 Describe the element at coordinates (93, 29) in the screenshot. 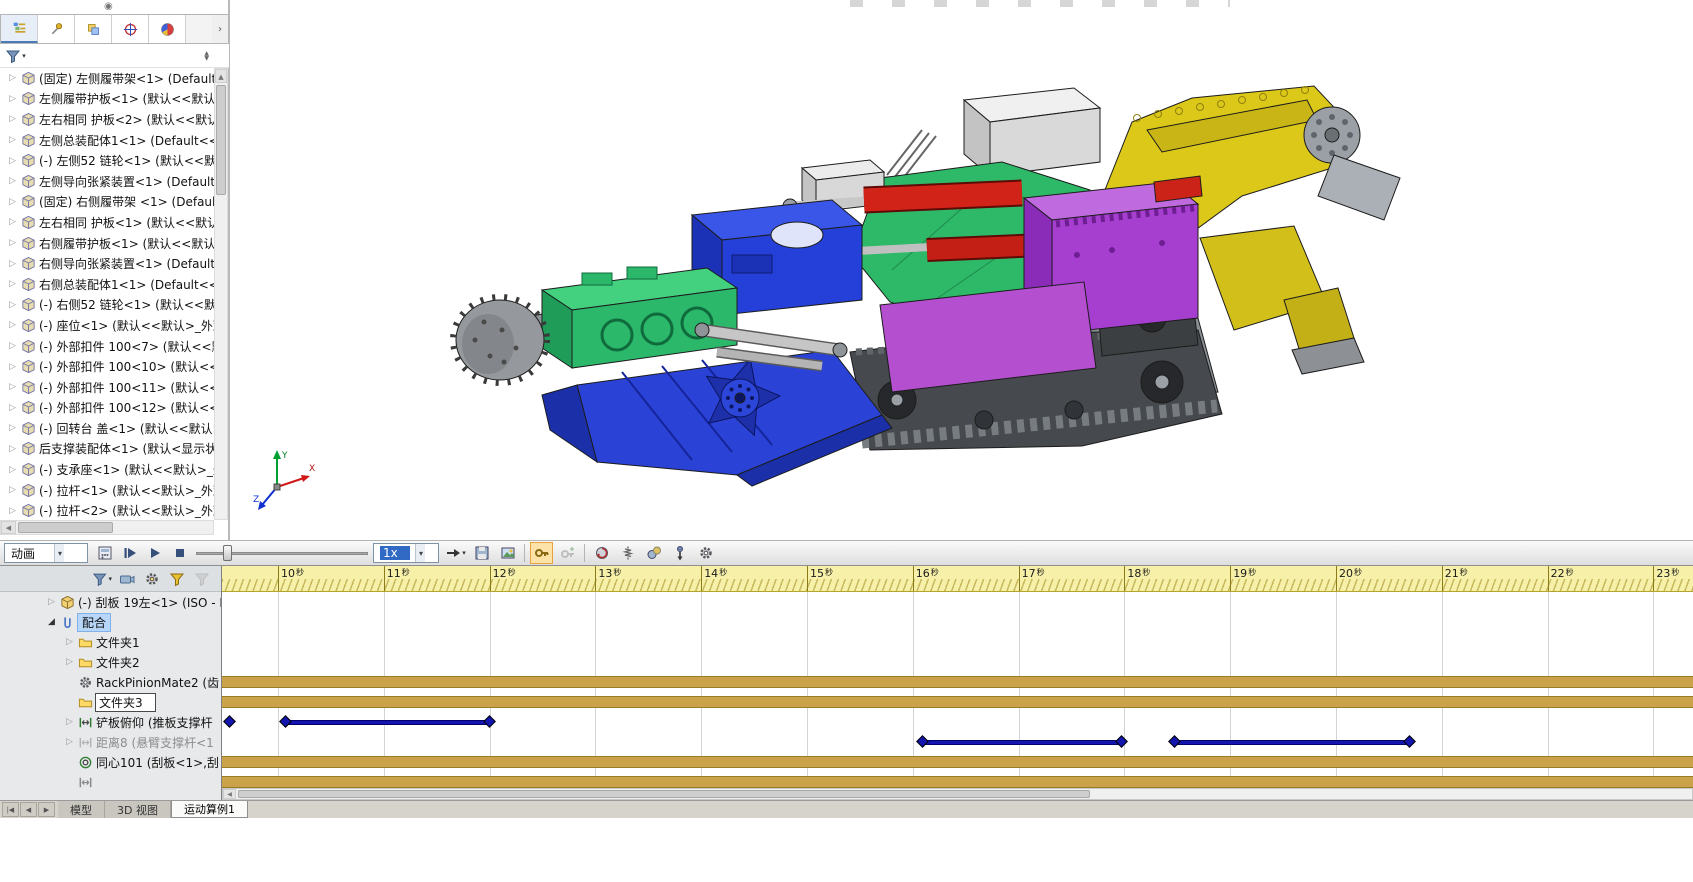

I see `configurationmanager-tab` at that location.